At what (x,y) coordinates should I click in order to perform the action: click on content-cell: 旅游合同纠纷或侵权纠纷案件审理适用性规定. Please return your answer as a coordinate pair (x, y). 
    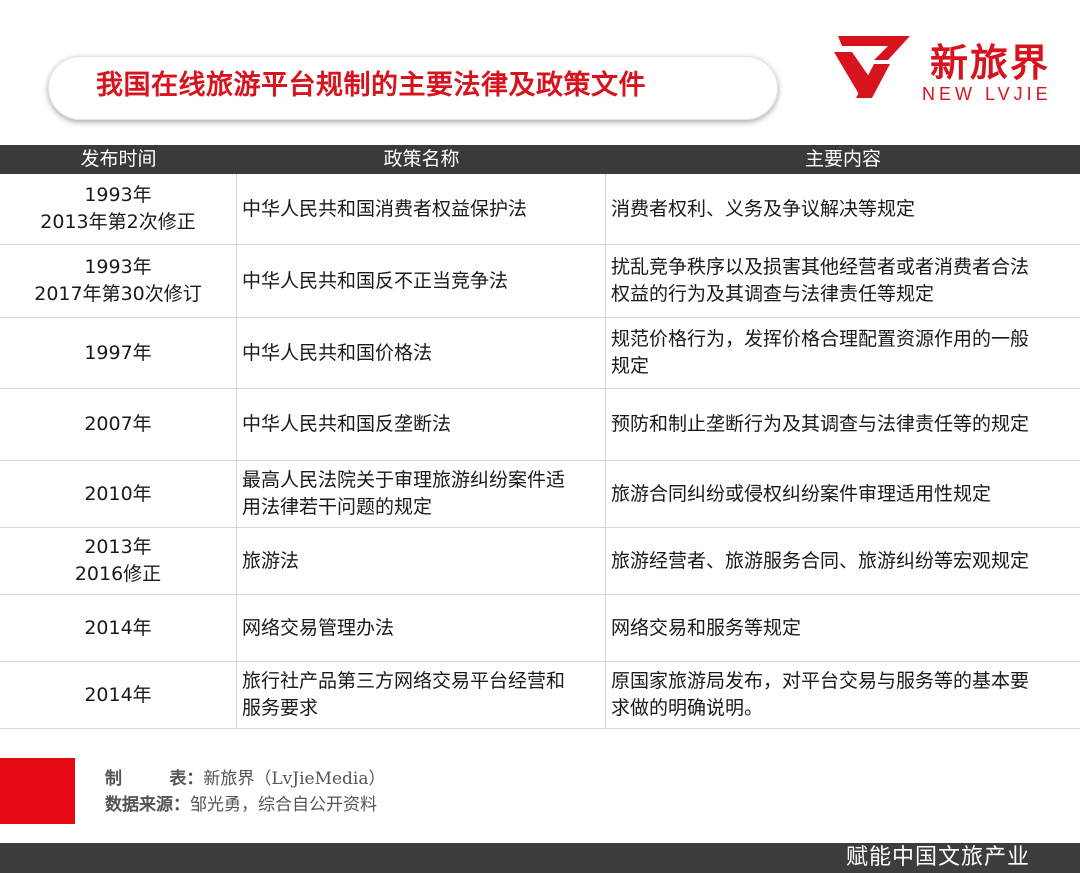
    Looking at the image, I should click on (801, 493).